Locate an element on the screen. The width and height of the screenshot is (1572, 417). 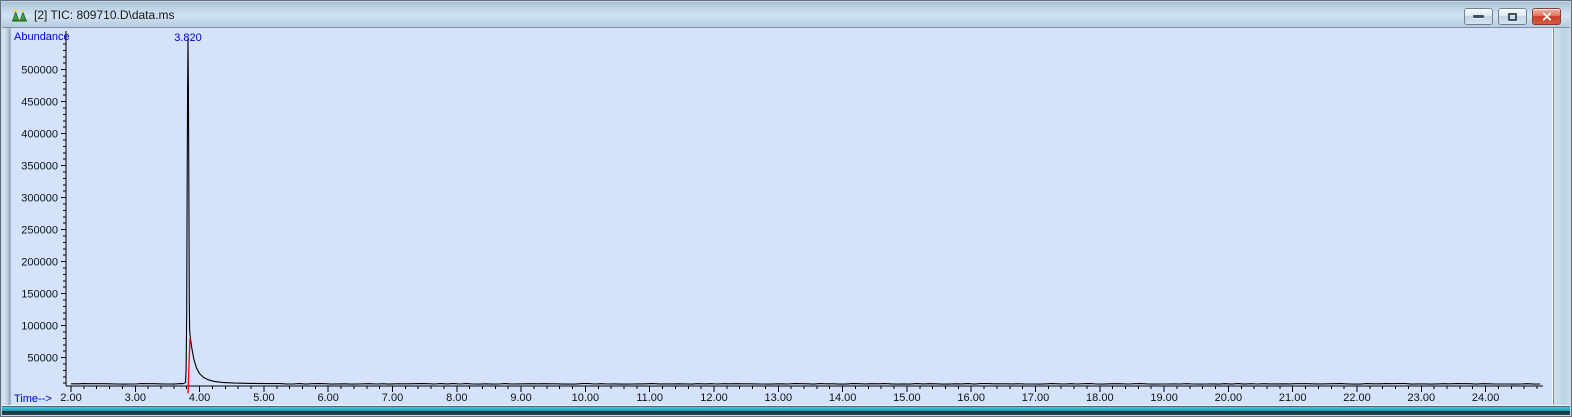
svg-text: 450000 is located at coordinates (39, 103).